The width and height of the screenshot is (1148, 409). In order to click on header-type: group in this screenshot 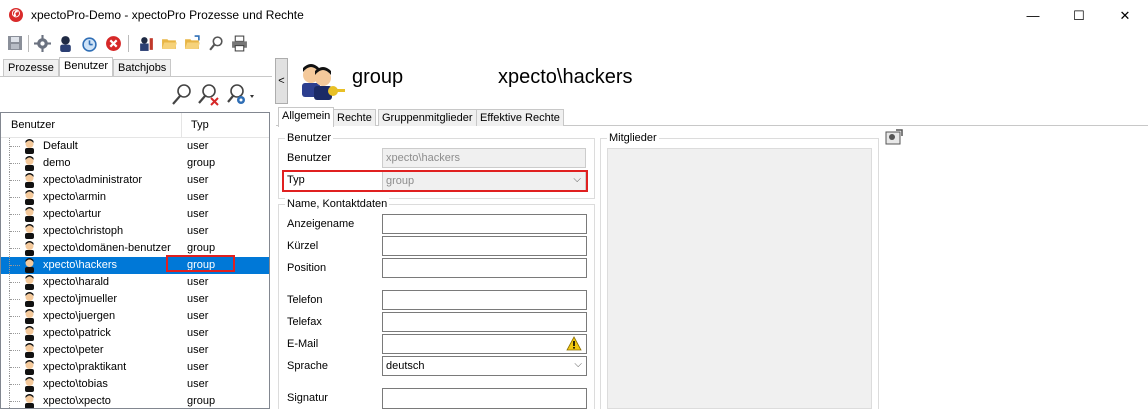, I will do `click(378, 77)`.